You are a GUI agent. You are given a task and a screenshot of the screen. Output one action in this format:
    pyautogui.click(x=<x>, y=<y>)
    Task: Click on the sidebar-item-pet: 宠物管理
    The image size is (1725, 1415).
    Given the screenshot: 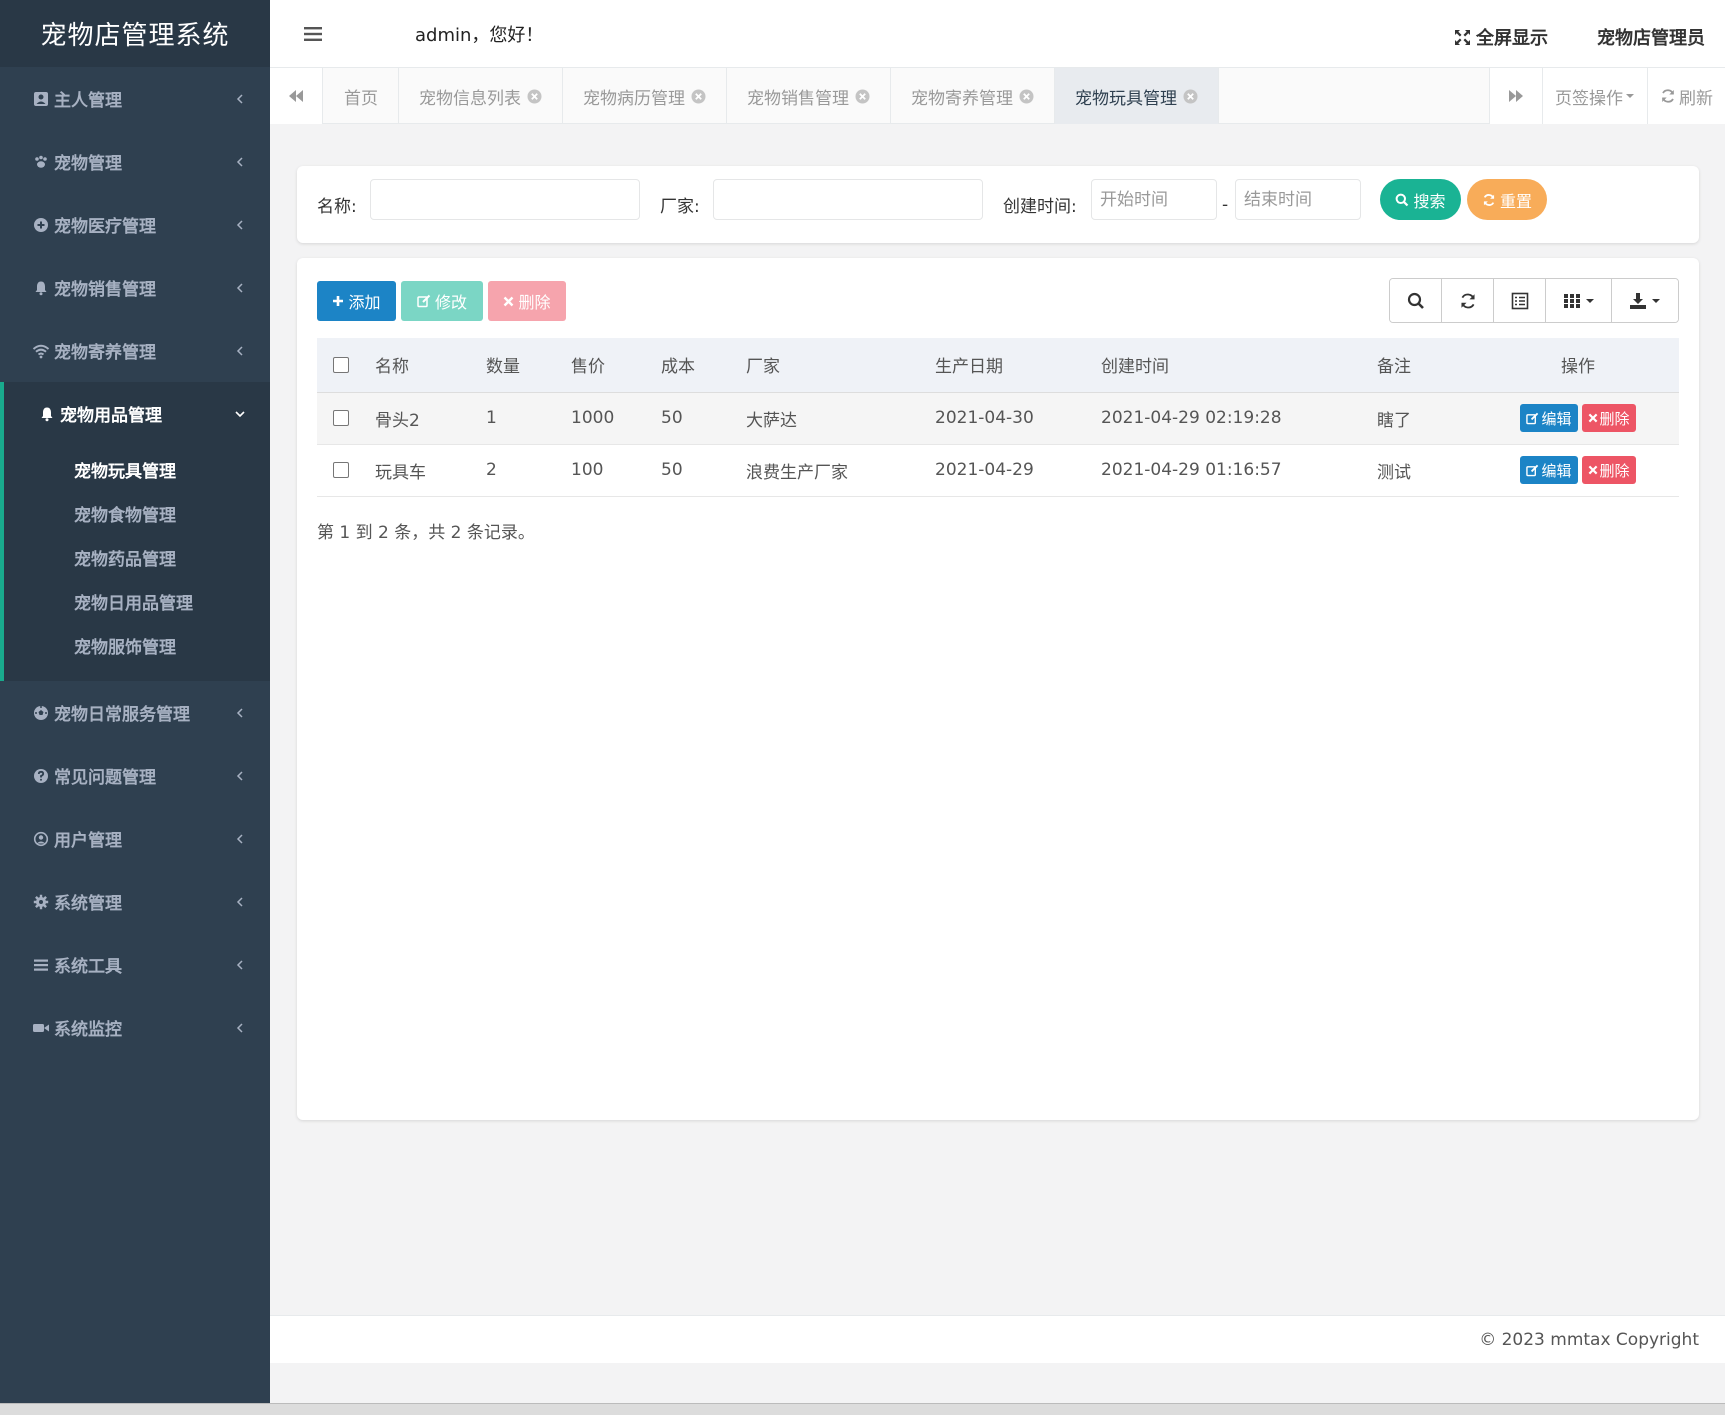 What is the action you would take?
    pyautogui.click(x=135, y=161)
    